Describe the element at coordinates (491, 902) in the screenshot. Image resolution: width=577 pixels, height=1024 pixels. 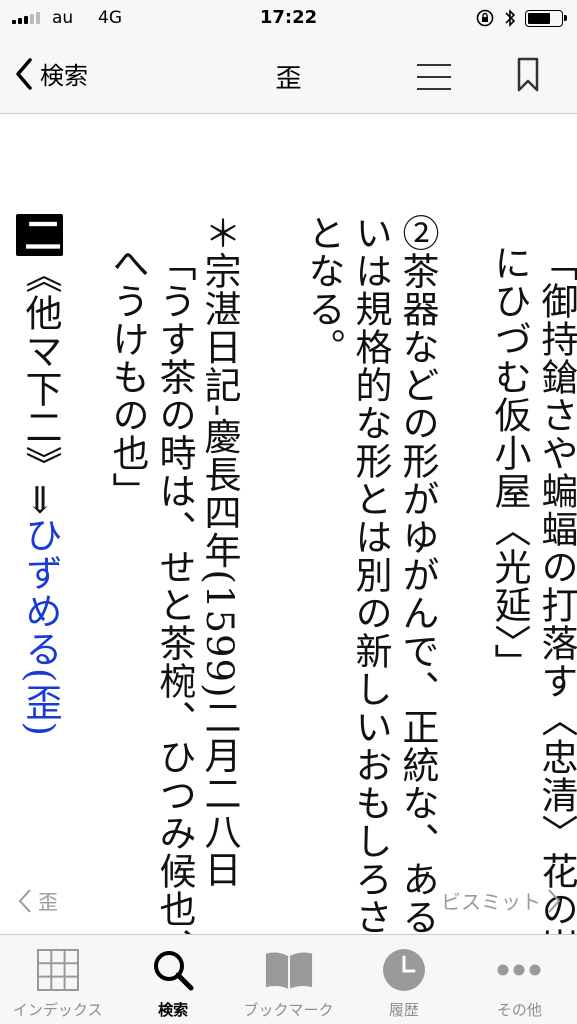
I see `next-entry-label: ビスミット` at that location.